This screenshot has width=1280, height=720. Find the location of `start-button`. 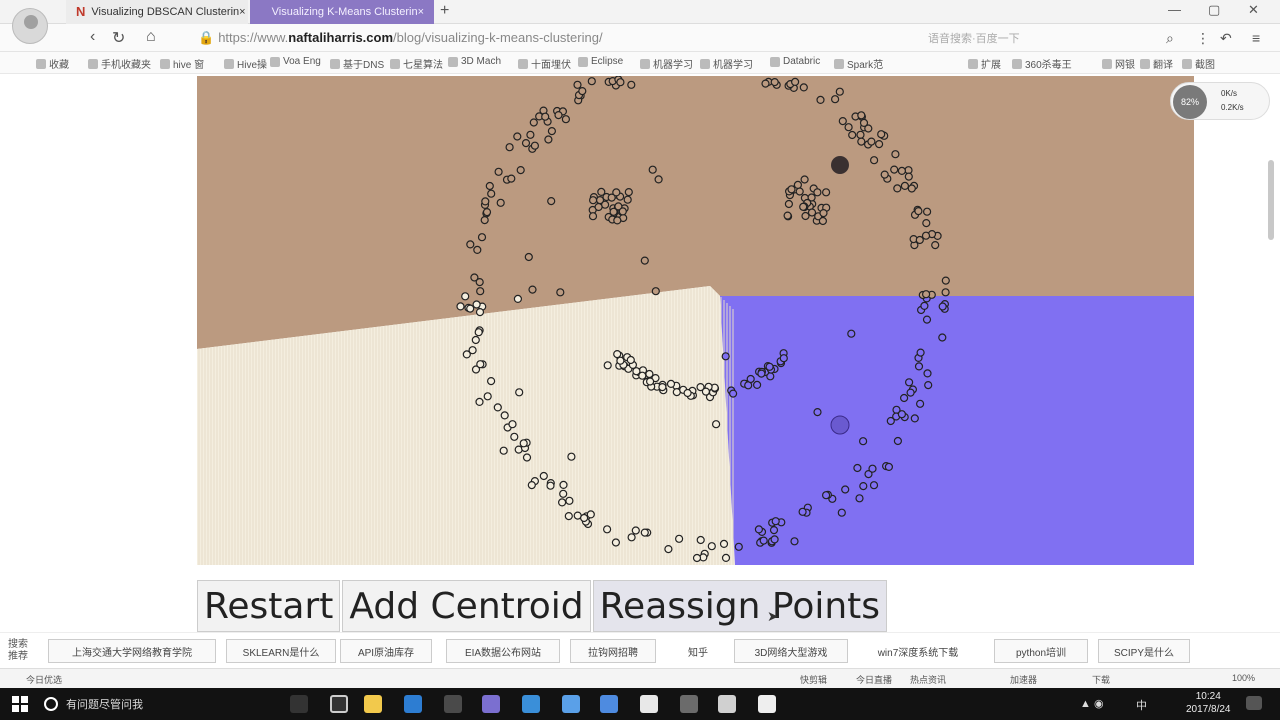

start-button is located at coordinates (20, 704).